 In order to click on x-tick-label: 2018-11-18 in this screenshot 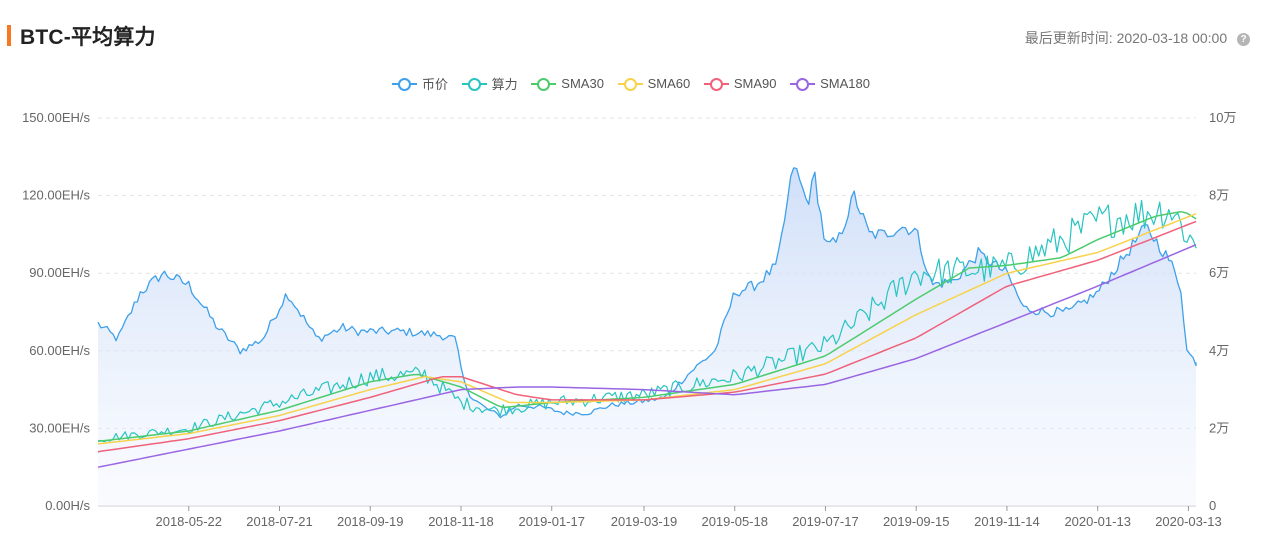, I will do `click(461, 521)`.